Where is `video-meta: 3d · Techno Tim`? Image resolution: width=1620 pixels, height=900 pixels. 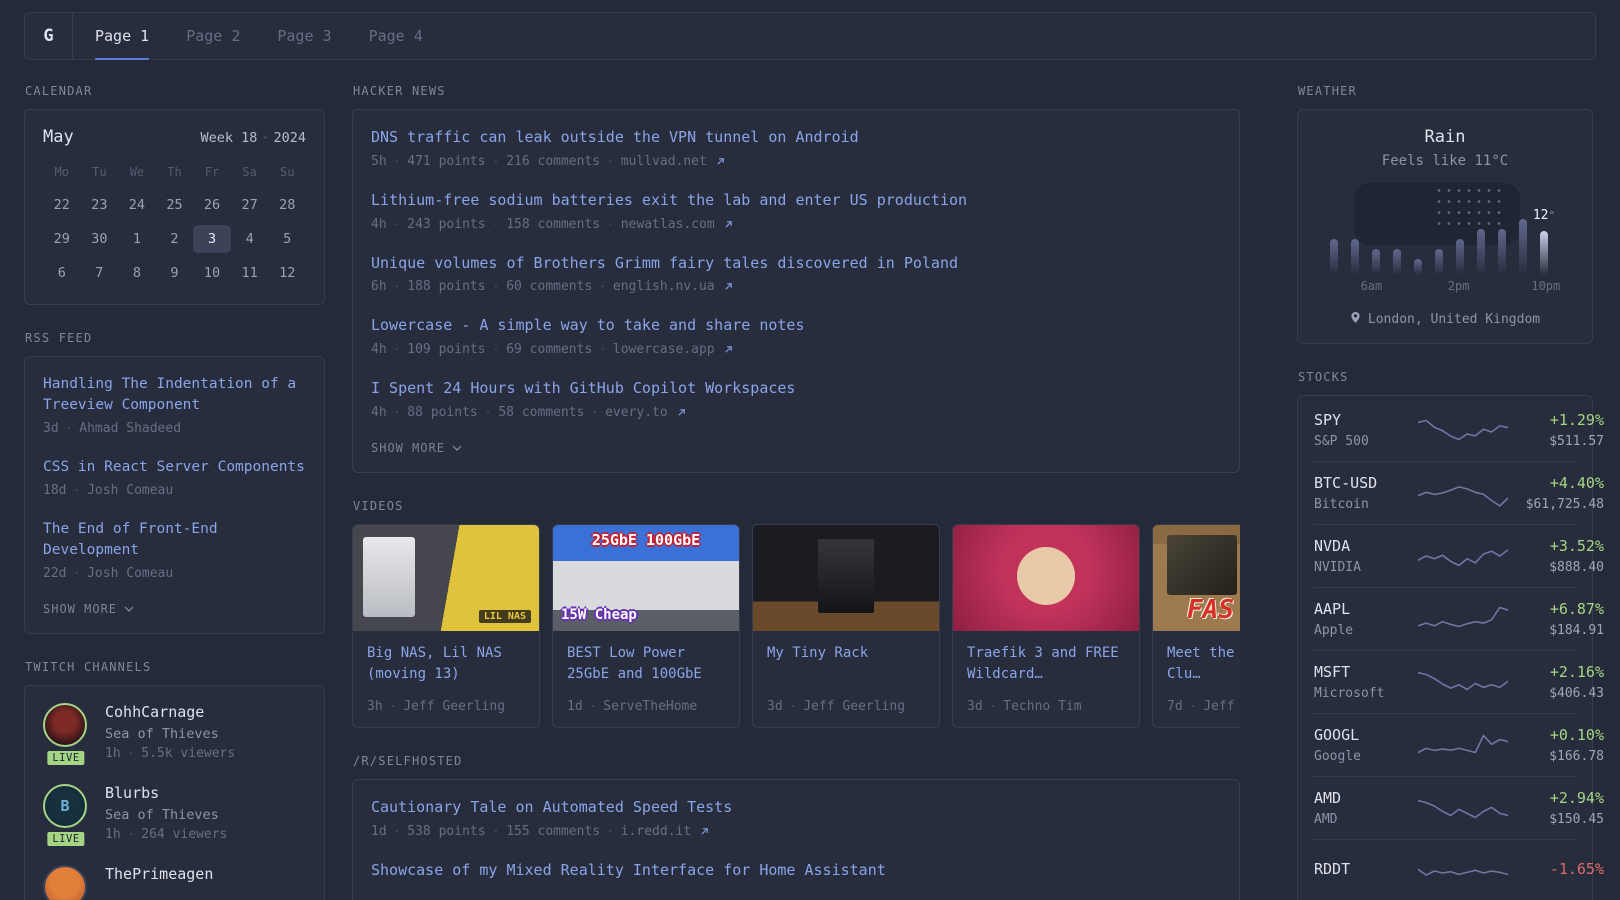
video-meta: 3d · Techno Tim is located at coordinates (1024, 706).